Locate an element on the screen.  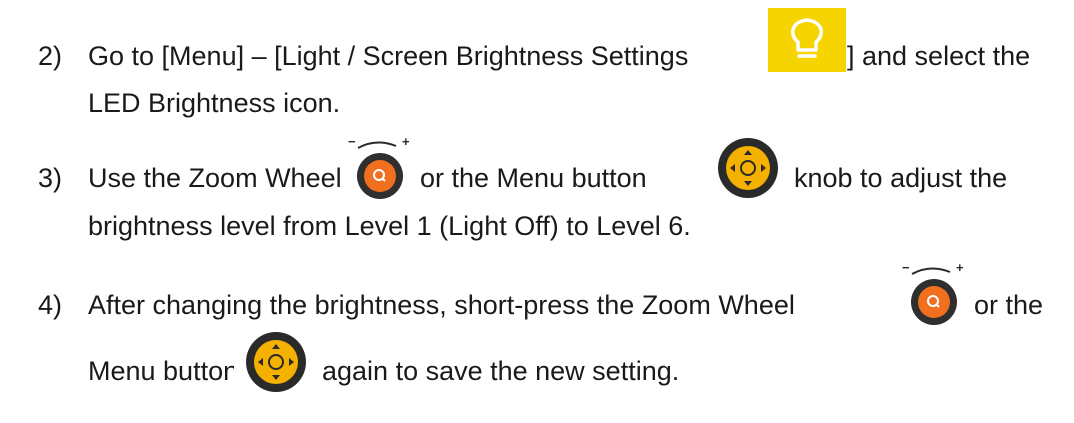
lightbulb-icon is located at coordinates (807, 40).